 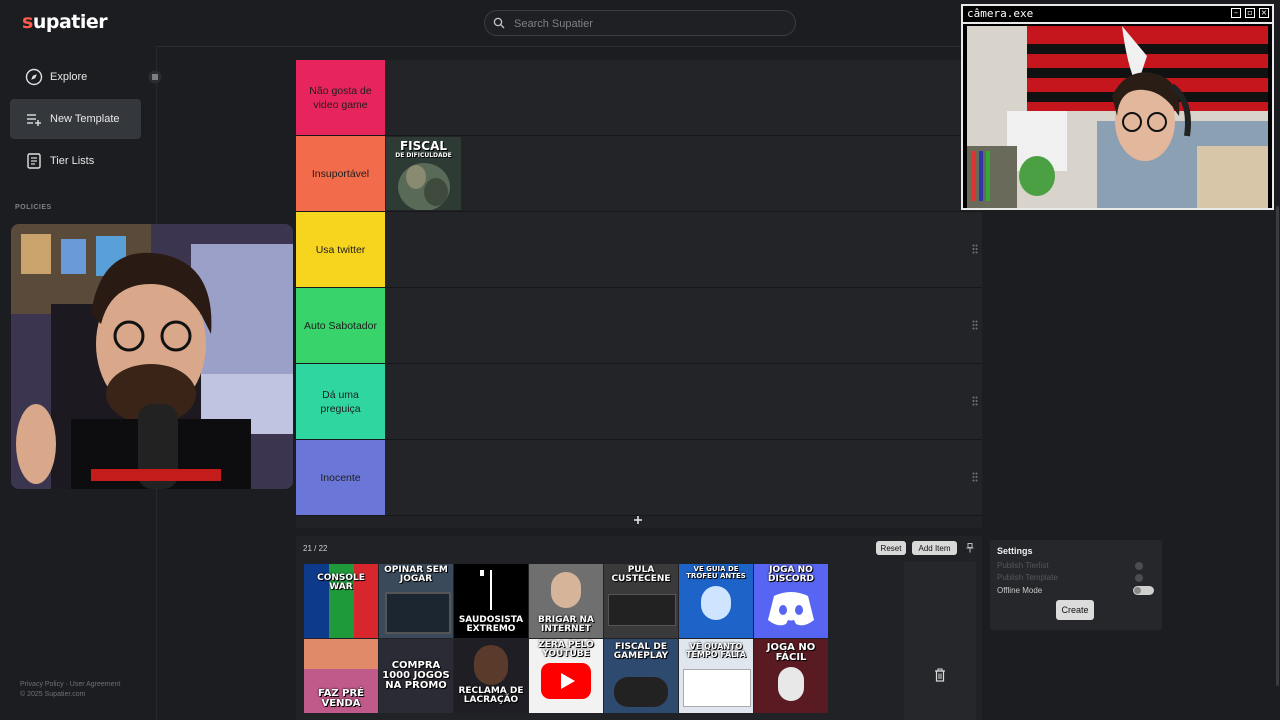 What do you see at coordinates (1277, 446) in the screenshot?
I see `scrollbar-thumb` at bounding box center [1277, 446].